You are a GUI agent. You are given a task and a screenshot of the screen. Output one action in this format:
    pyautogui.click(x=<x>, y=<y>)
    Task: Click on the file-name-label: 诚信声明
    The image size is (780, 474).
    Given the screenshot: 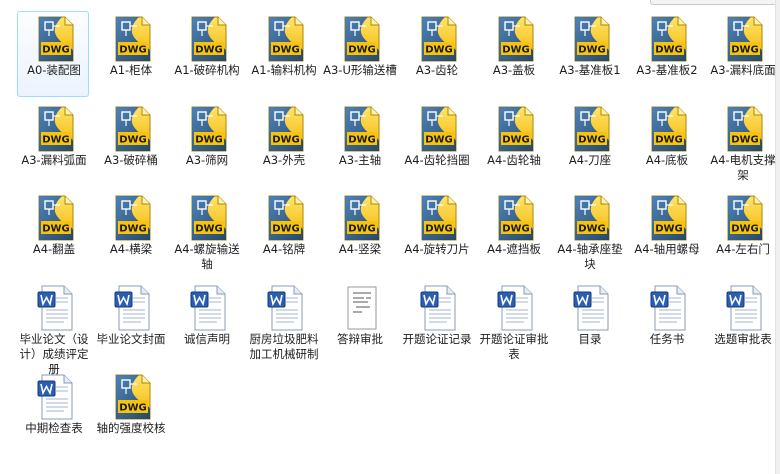 What is the action you would take?
    pyautogui.click(x=207, y=339)
    